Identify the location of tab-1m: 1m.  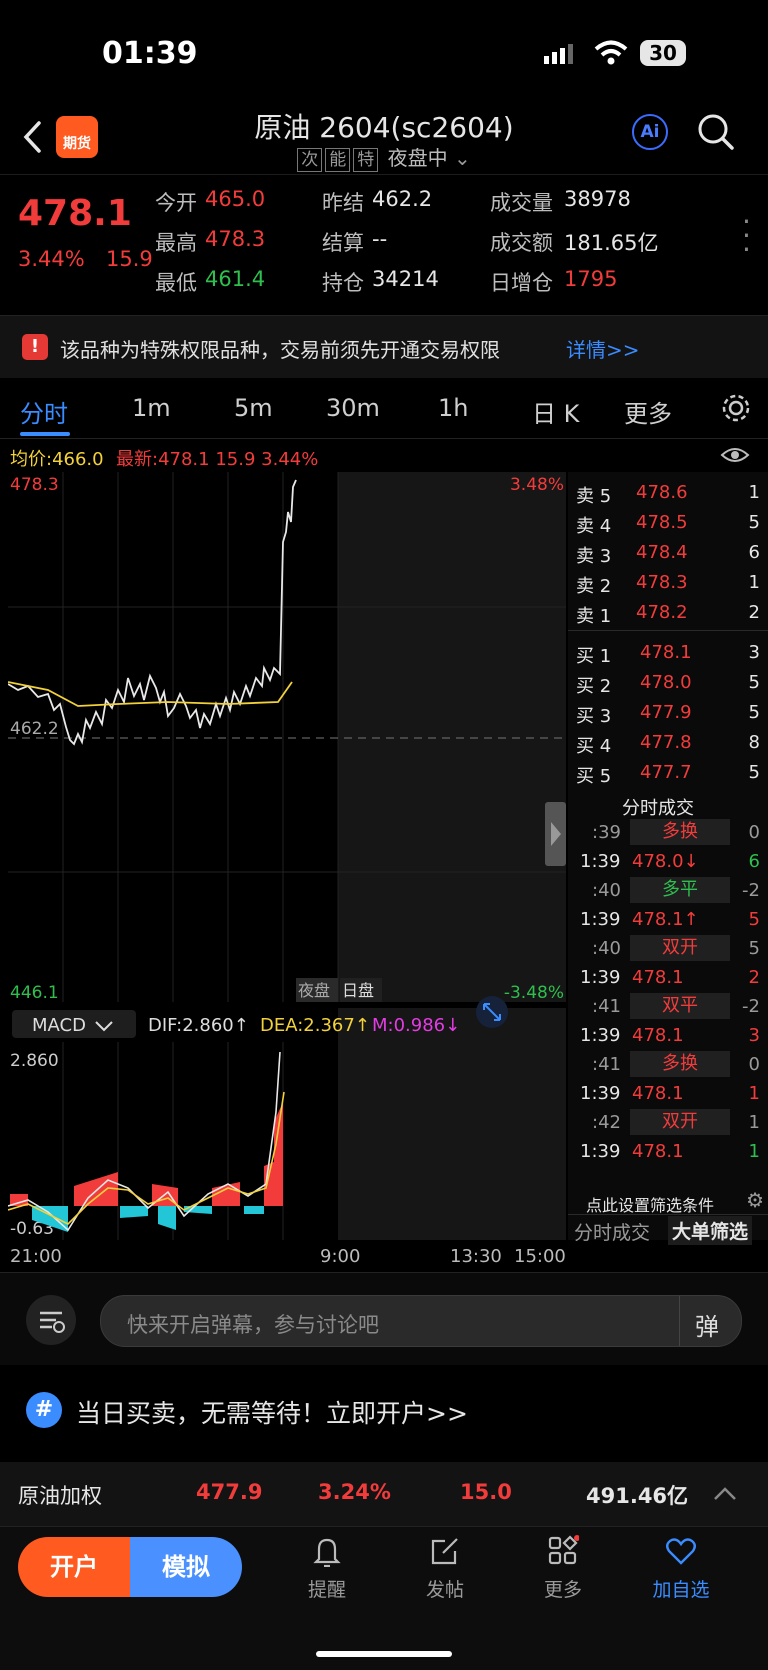
(151, 408).